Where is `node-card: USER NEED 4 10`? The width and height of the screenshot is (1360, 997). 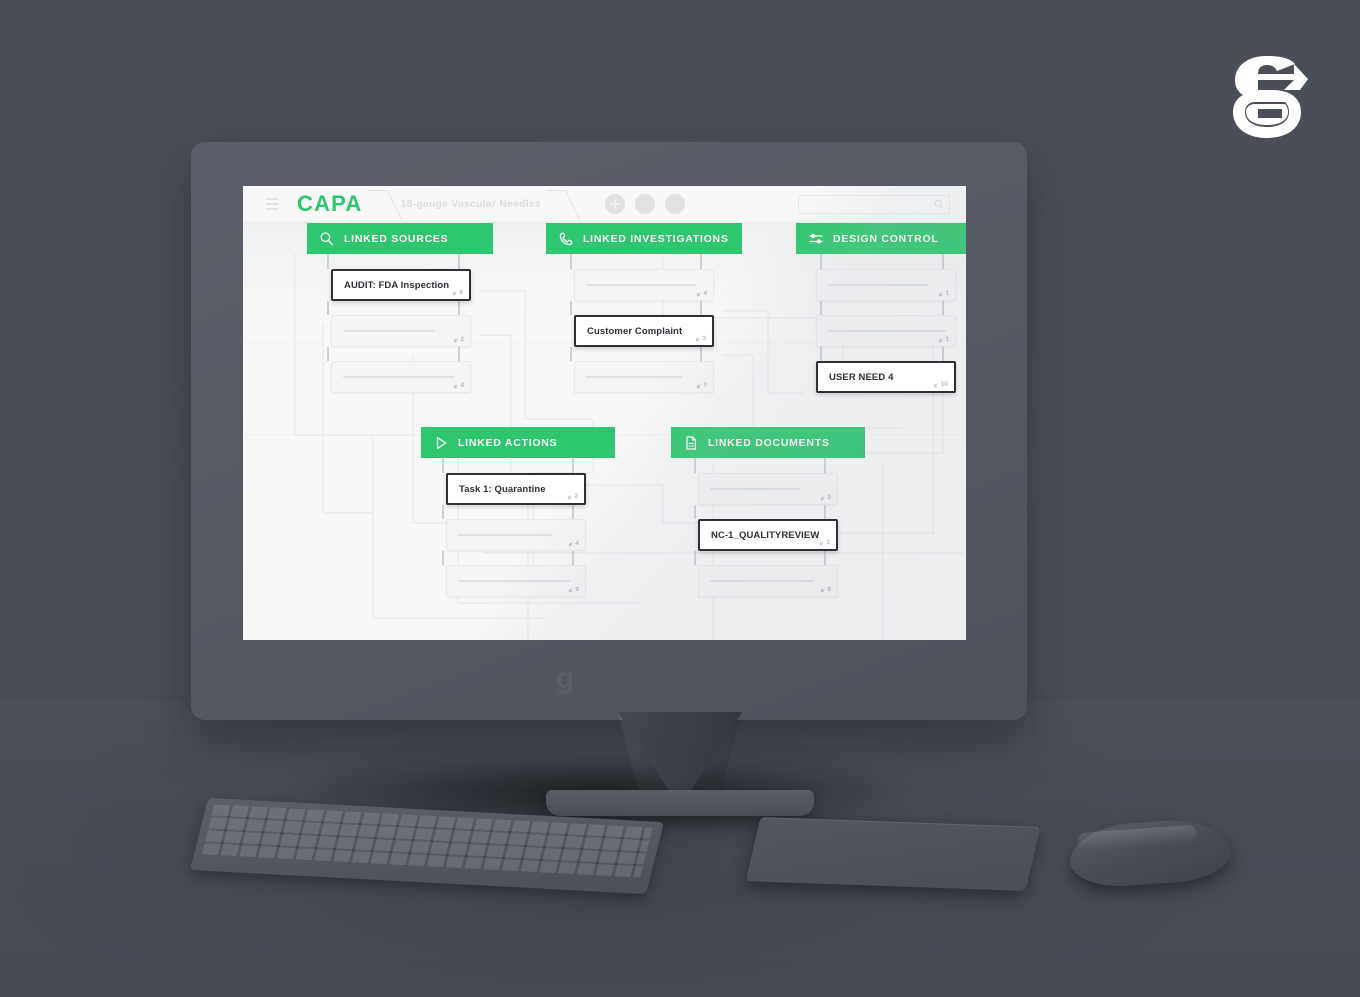 node-card: USER NEED 4 10 is located at coordinates (886, 377).